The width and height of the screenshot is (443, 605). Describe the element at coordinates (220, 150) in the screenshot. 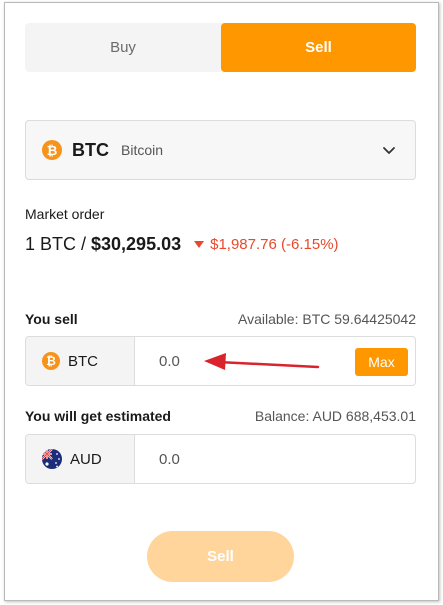

I see `asset-selector: ₿ BTC Bitcoin` at that location.